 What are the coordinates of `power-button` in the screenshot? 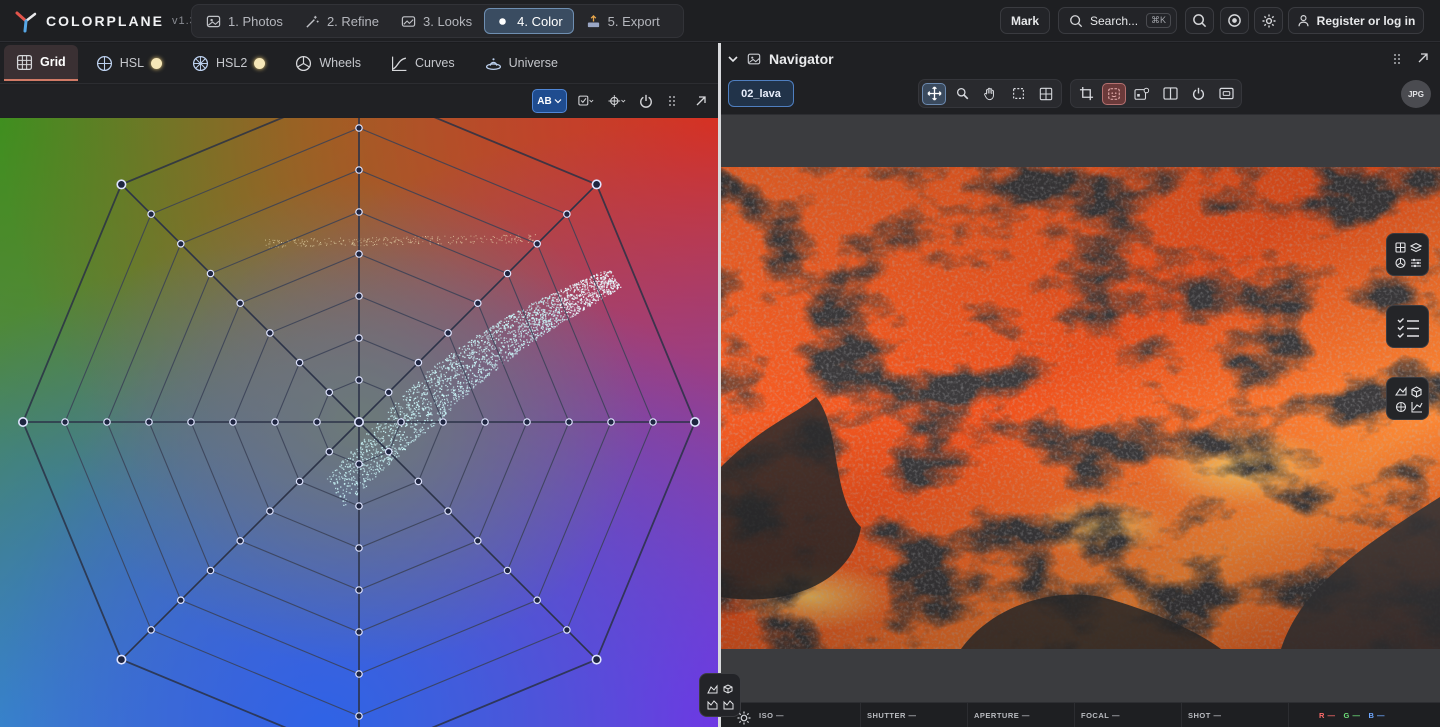 It's located at (646, 101).